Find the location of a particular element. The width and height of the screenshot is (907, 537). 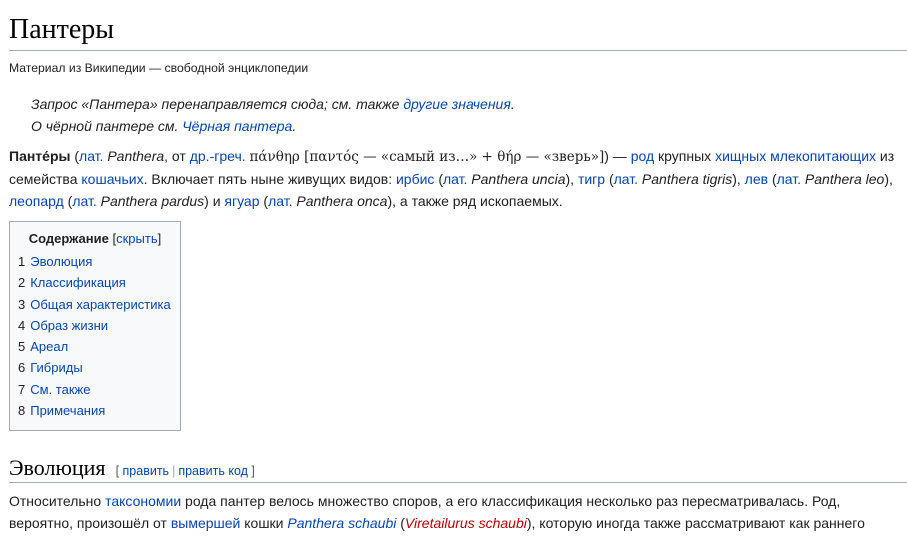

toc-item: 7 См. также is located at coordinates (94, 389).